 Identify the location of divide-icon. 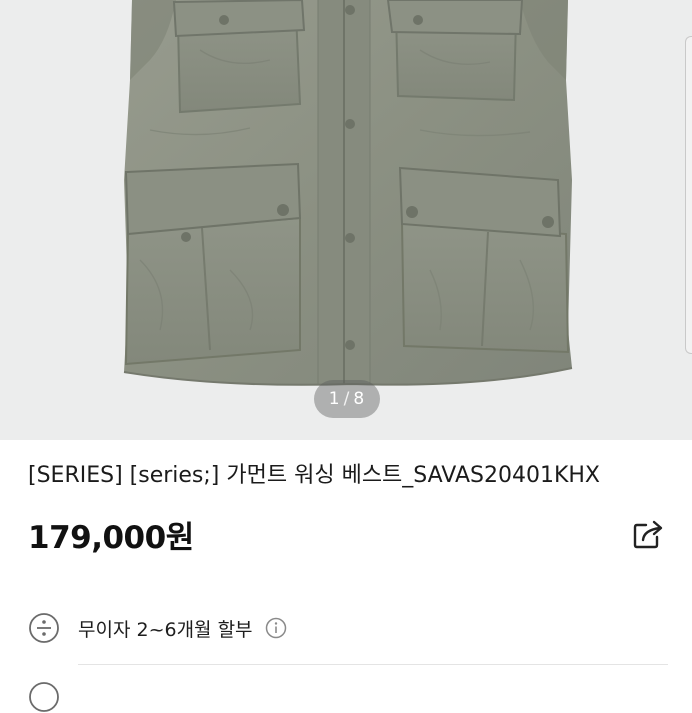
(44, 628).